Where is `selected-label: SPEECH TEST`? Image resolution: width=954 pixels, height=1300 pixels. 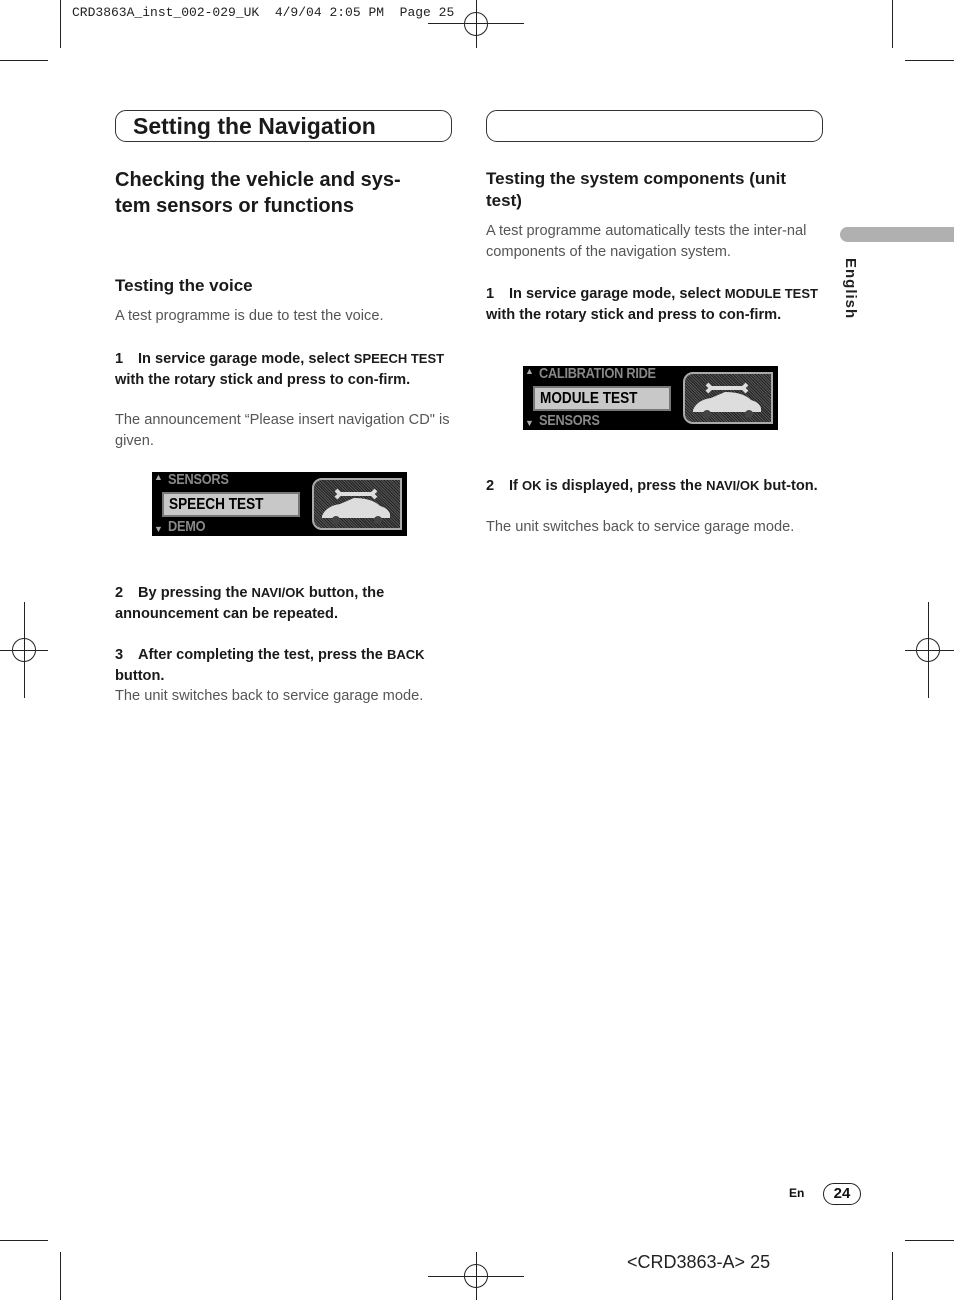
selected-label: SPEECH TEST is located at coordinates (216, 504).